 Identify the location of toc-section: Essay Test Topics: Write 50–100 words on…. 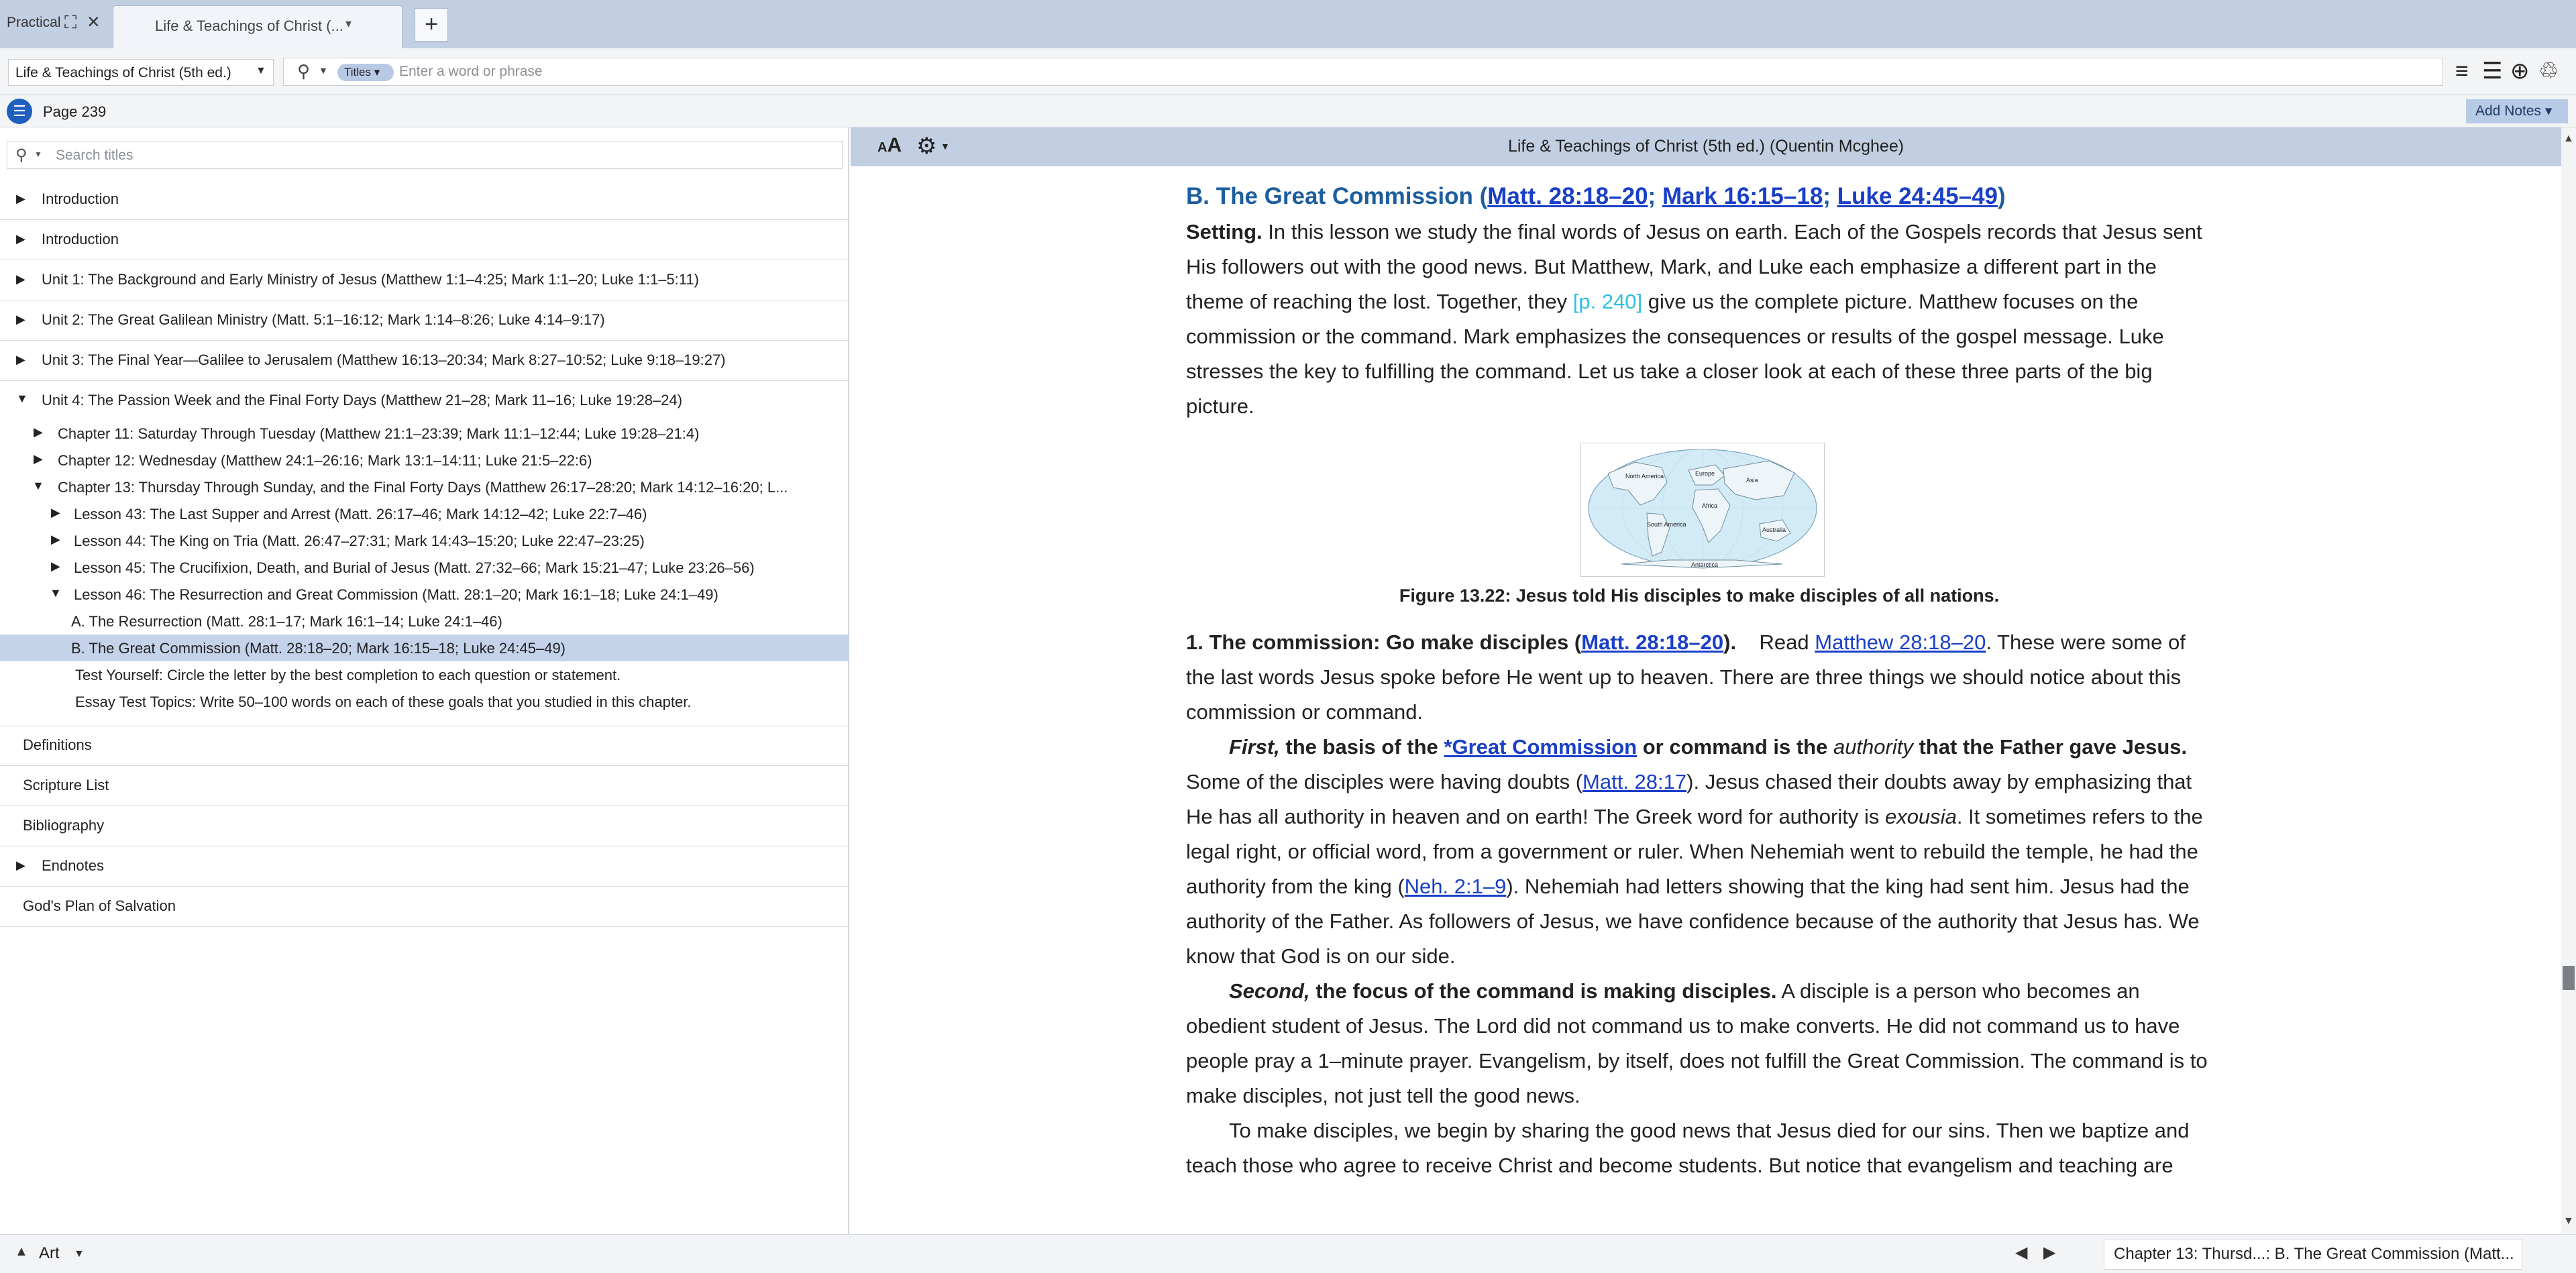
(424, 702).